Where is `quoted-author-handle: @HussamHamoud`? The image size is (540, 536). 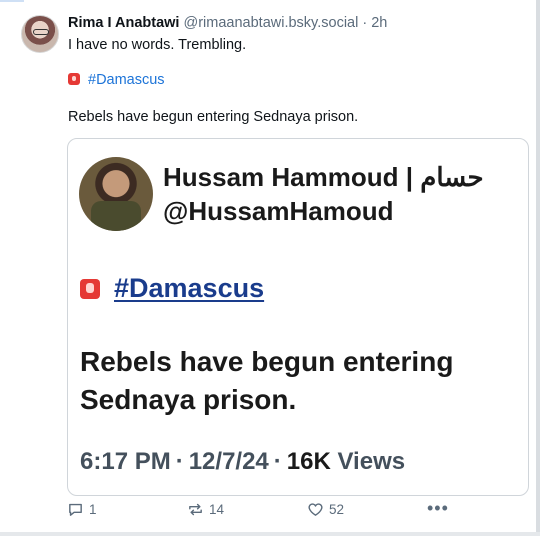
quoted-author-handle: @HussamHamoud is located at coordinates (278, 211).